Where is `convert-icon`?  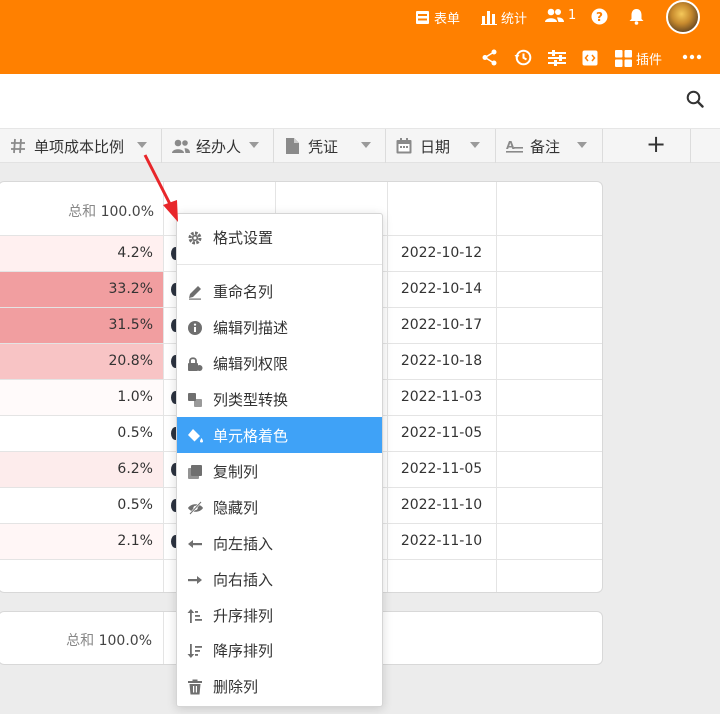 convert-icon is located at coordinates (195, 399).